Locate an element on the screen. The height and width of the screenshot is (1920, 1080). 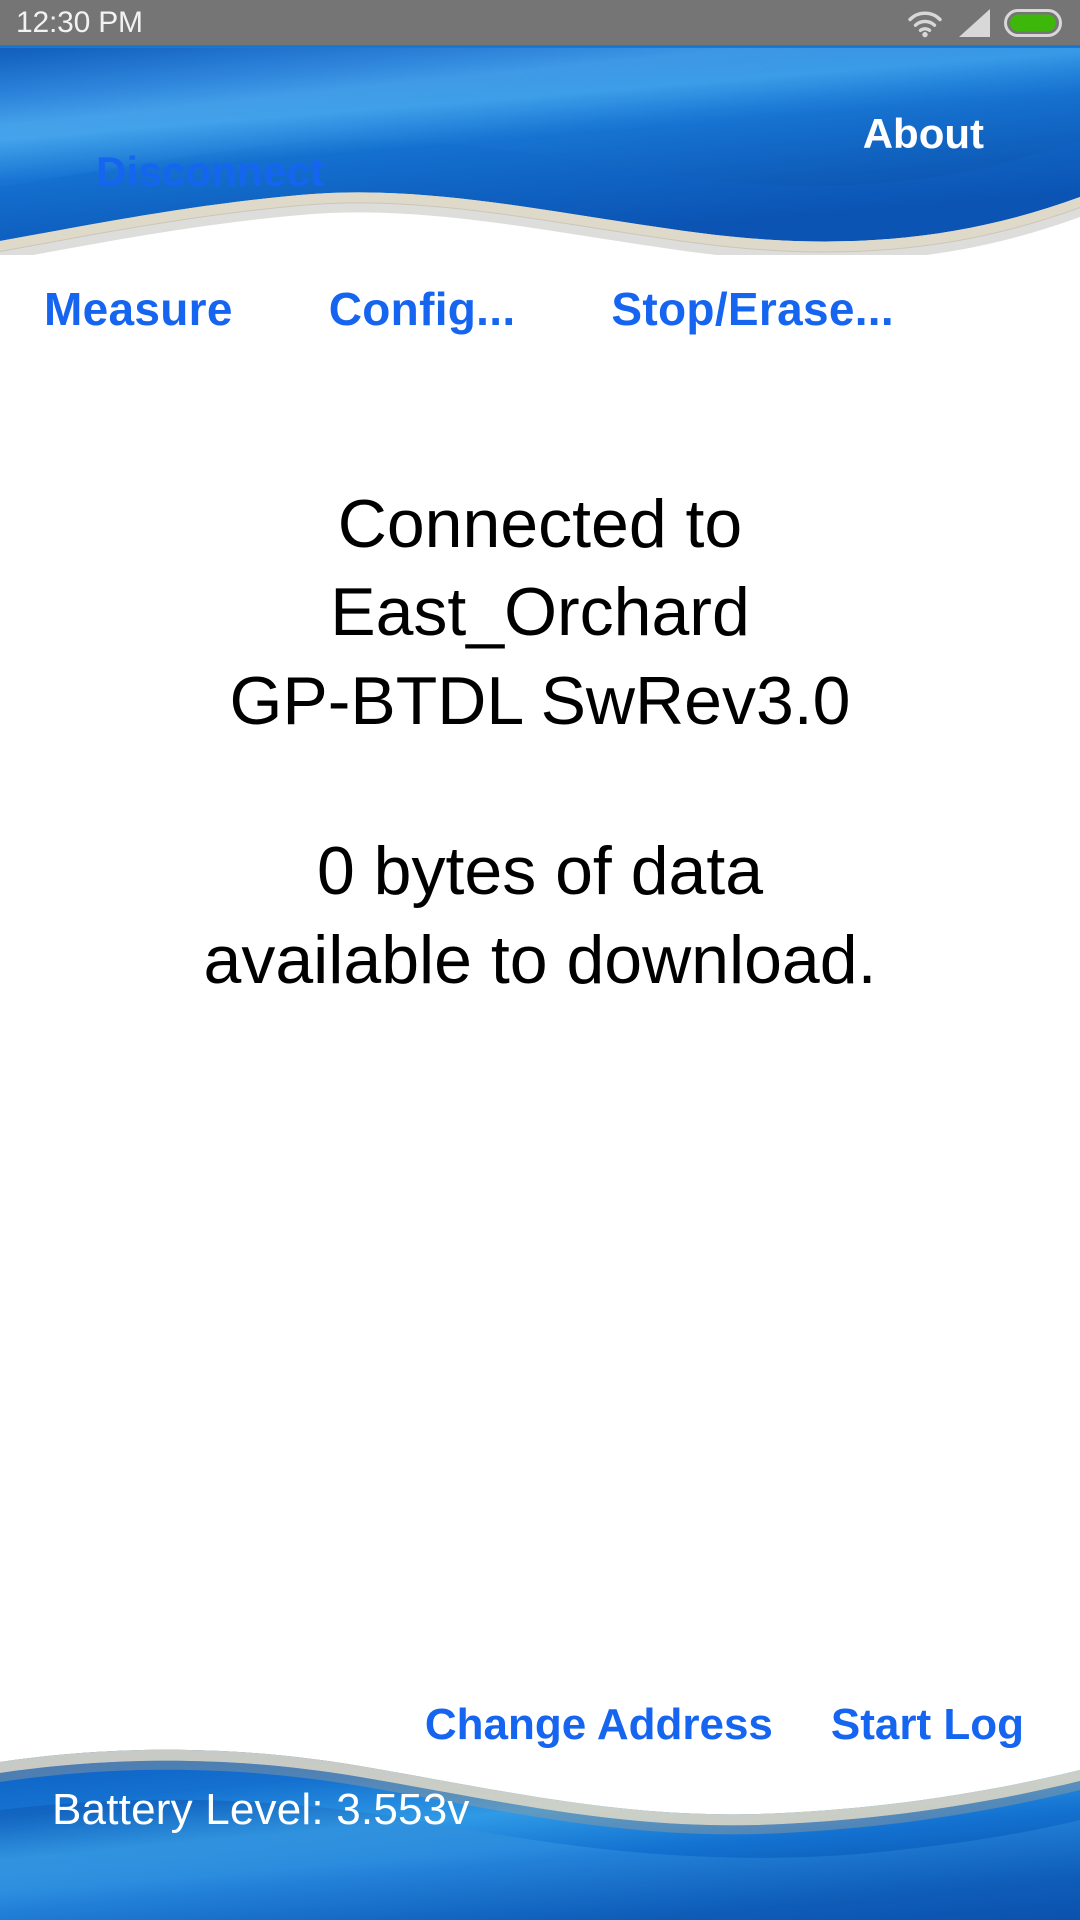
battery-icon is located at coordinates (1035, 23).